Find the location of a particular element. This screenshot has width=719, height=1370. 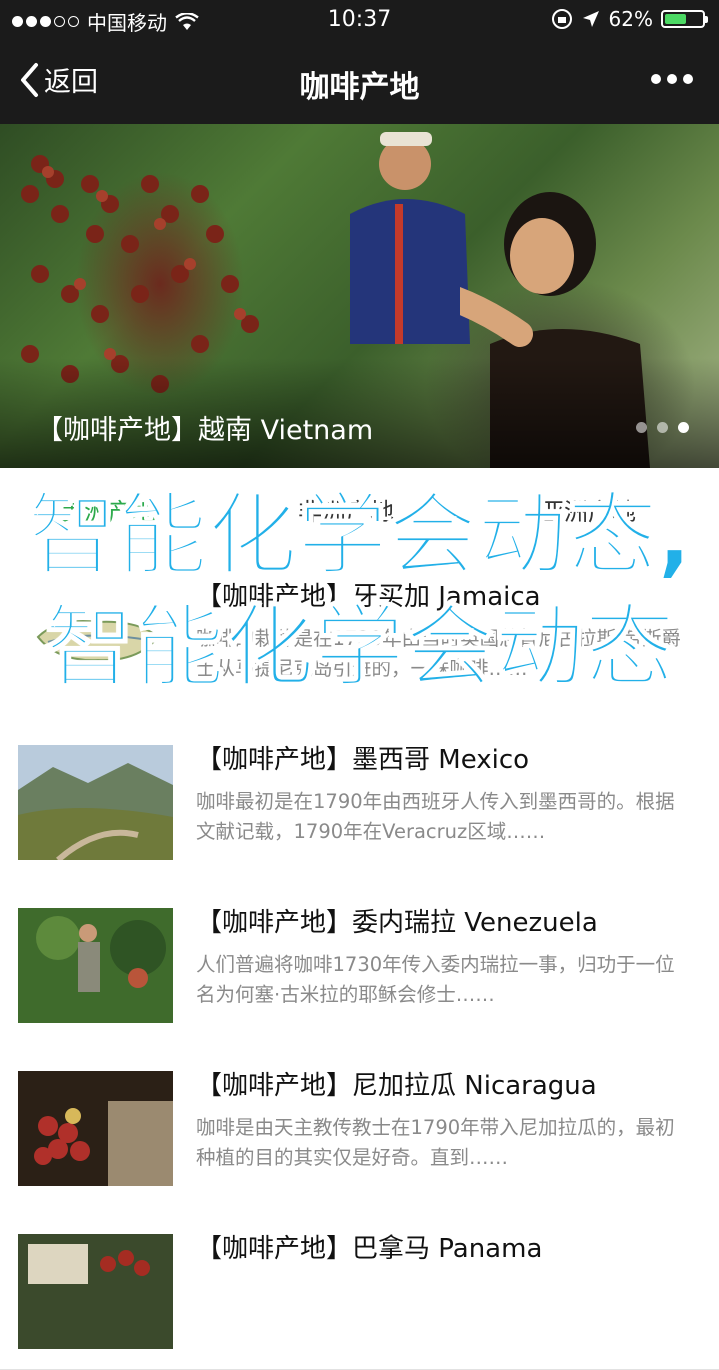

battery-icon is located at coordinates (684, 19).